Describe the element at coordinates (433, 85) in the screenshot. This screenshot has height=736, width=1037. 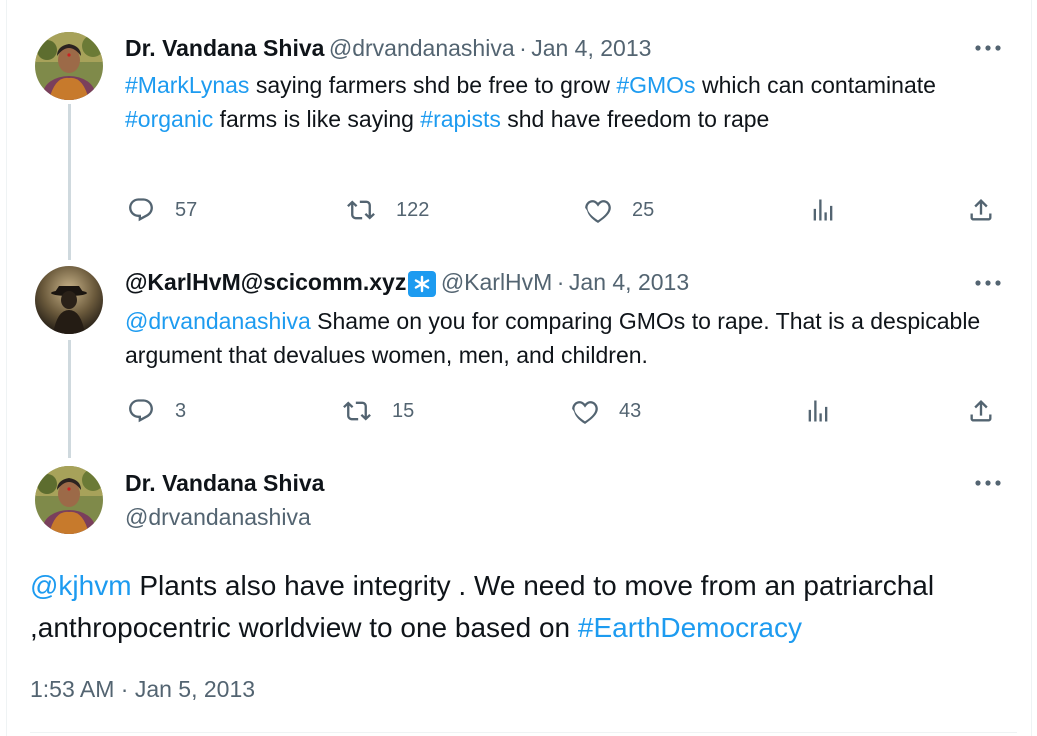
I see `tweet-text-segment: saying farmers shd be free to grow` at that location.